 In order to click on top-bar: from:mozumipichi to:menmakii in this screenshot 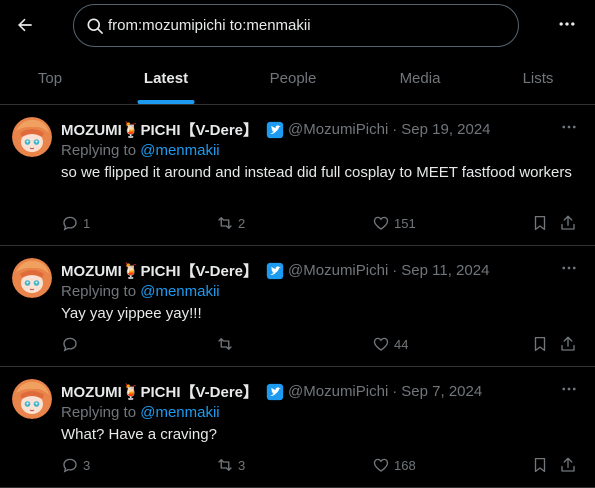, I will do `click(297, 26)`.